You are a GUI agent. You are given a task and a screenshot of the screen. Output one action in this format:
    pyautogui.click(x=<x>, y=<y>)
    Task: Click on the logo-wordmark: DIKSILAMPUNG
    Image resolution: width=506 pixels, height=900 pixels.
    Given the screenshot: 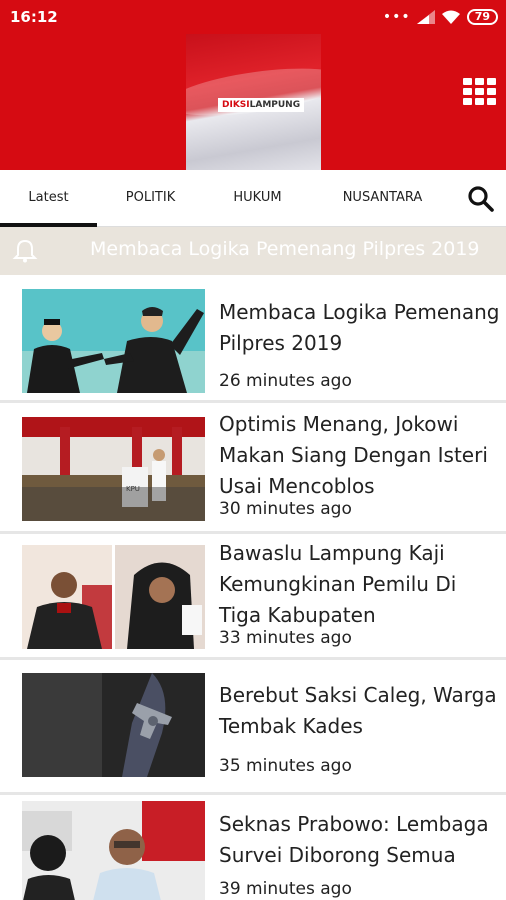 What is the action you would take?
    pyautogui.click(x=261, y=105)
    